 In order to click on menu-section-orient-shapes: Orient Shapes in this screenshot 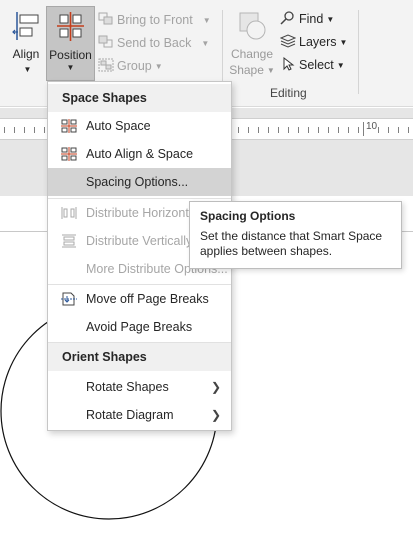, I will do `click(139, 357)`.